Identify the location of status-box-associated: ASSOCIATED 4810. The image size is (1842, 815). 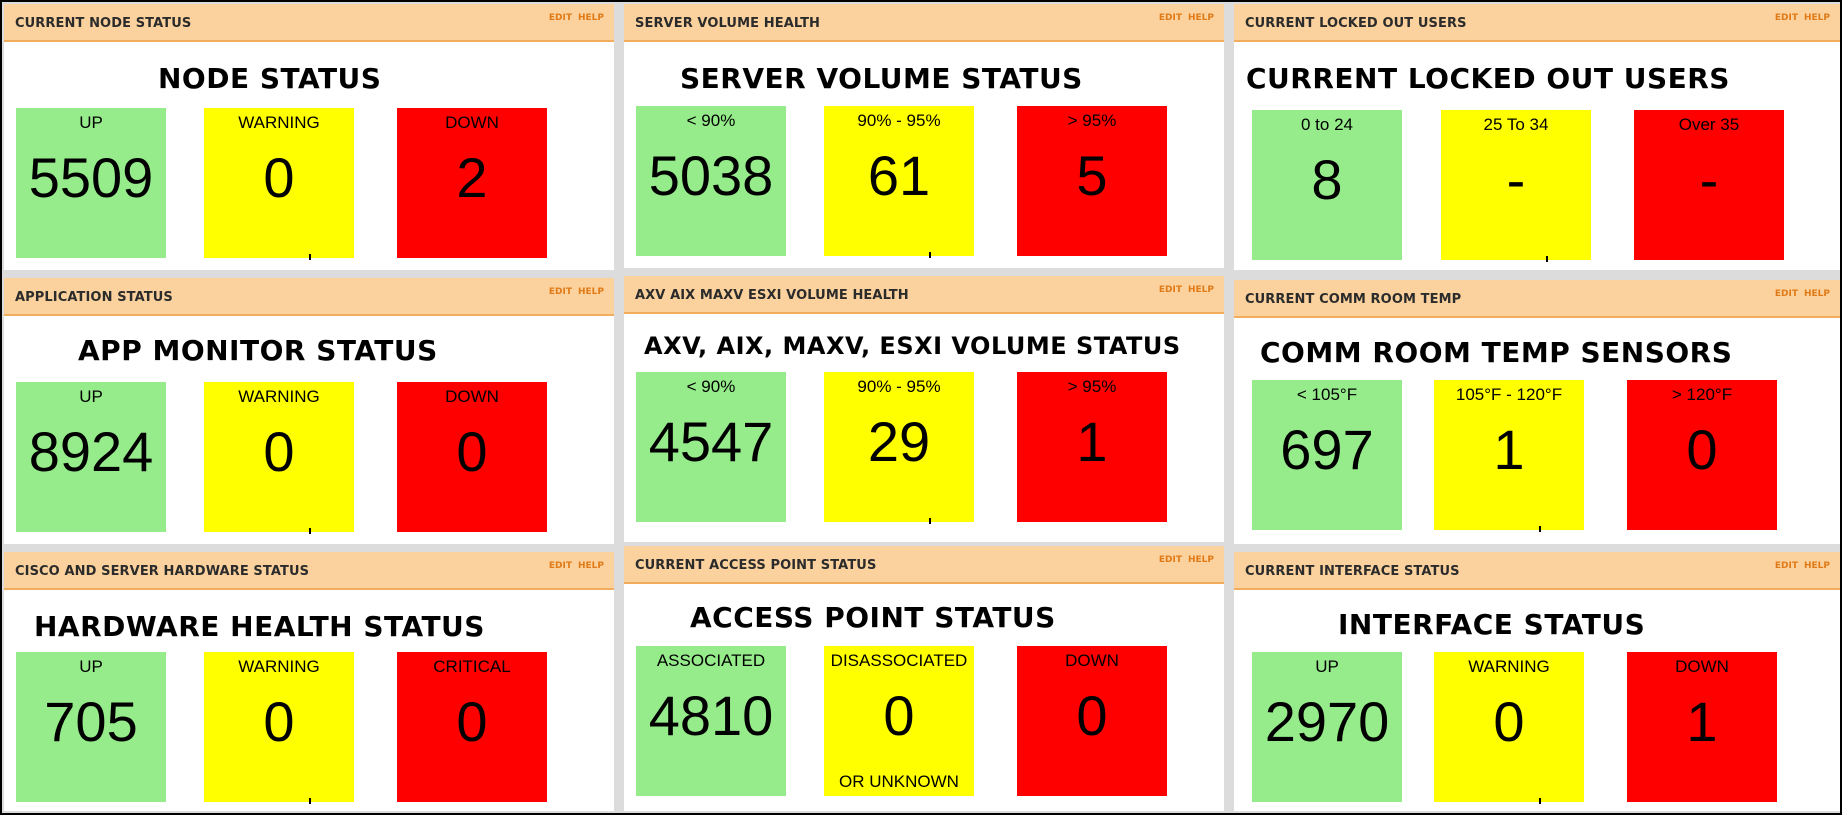
(711, 721).